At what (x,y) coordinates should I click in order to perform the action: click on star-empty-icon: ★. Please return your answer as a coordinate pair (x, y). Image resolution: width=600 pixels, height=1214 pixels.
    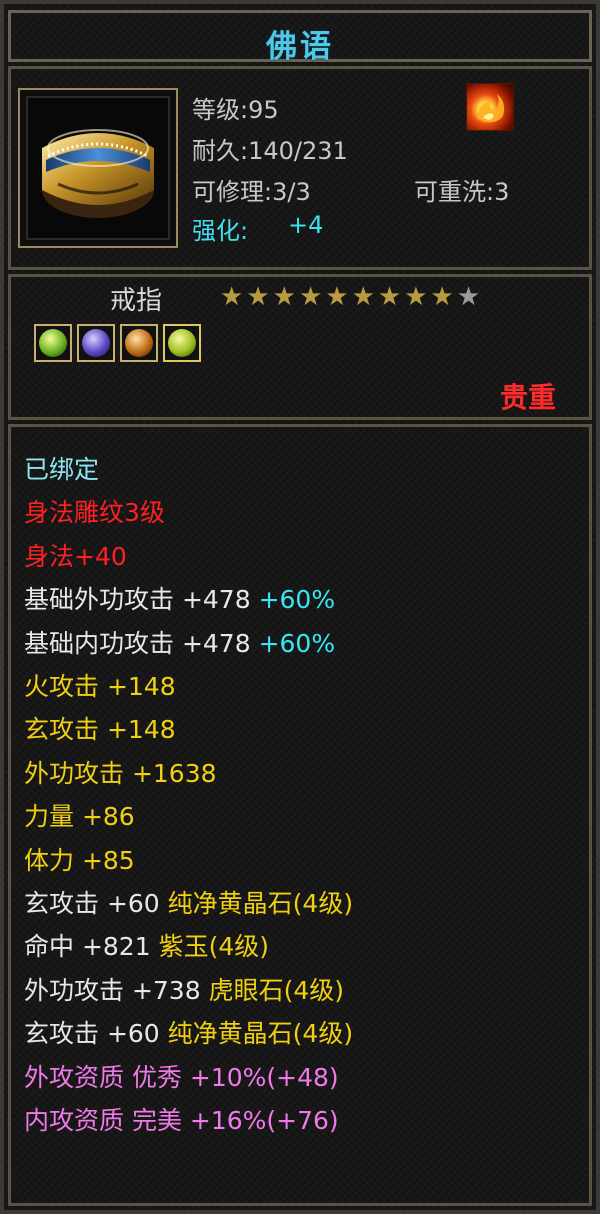
    Looking at the image, I should click on (468, 297).